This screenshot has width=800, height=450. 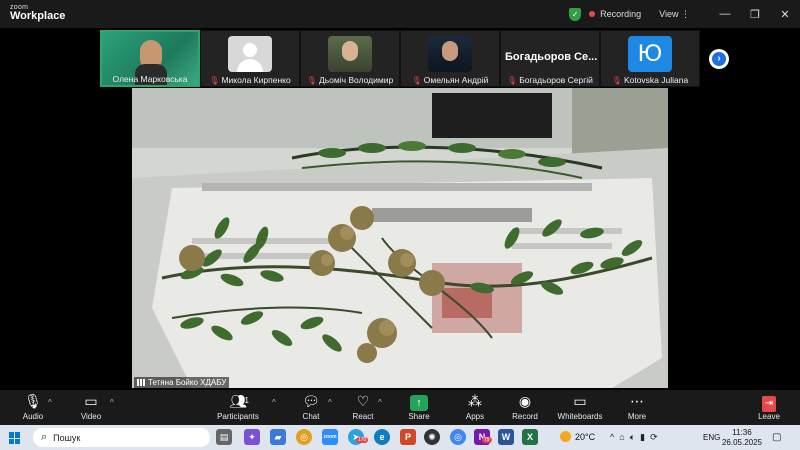 What do you see at coordinates (530, 437) in the screenshot?
I see `excel-icon: X` at bounding box center [530, 437].